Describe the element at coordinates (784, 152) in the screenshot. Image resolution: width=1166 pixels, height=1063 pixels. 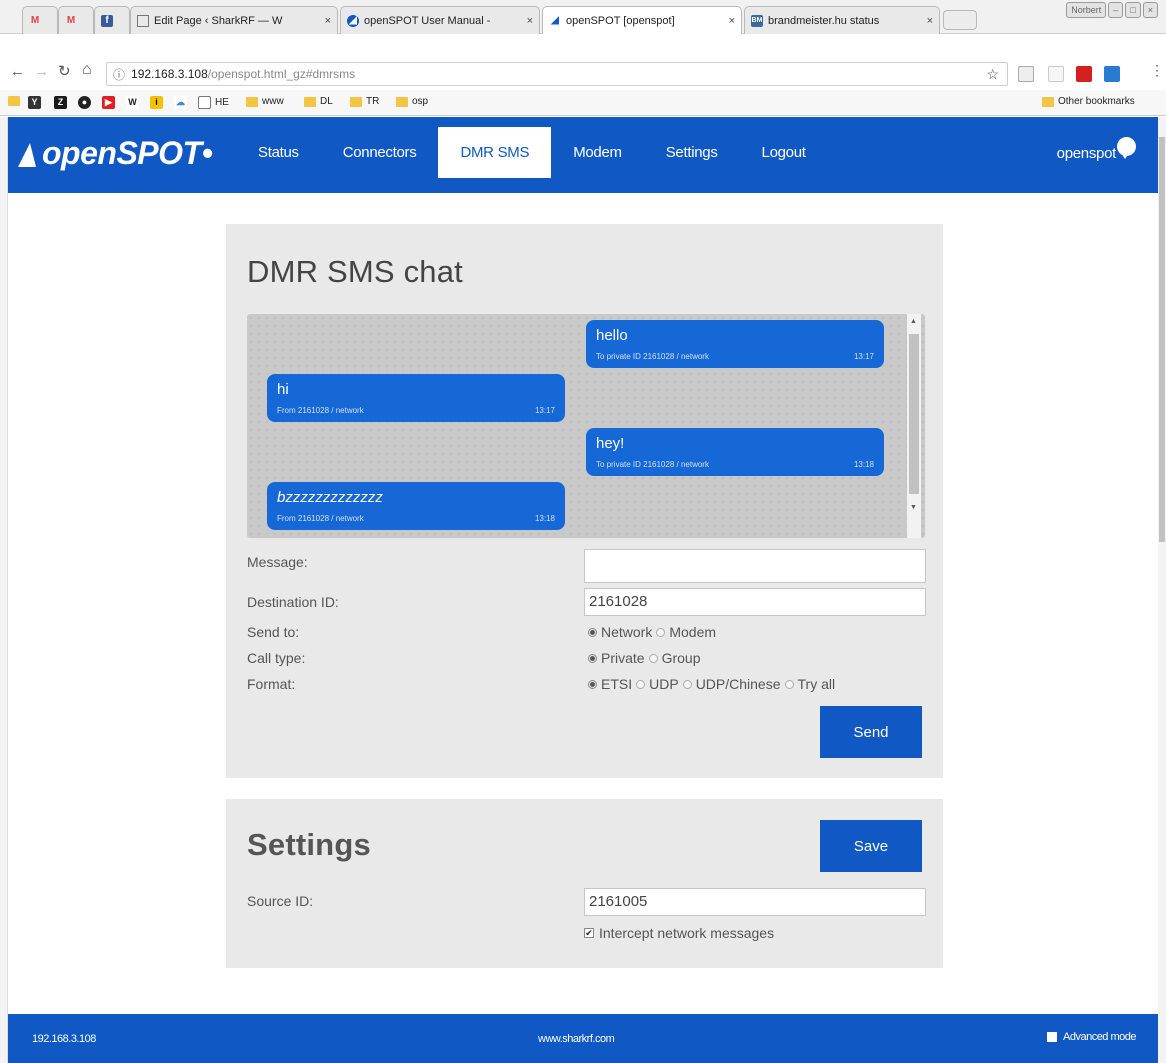
I see `nav-logout: Logout` at that location.